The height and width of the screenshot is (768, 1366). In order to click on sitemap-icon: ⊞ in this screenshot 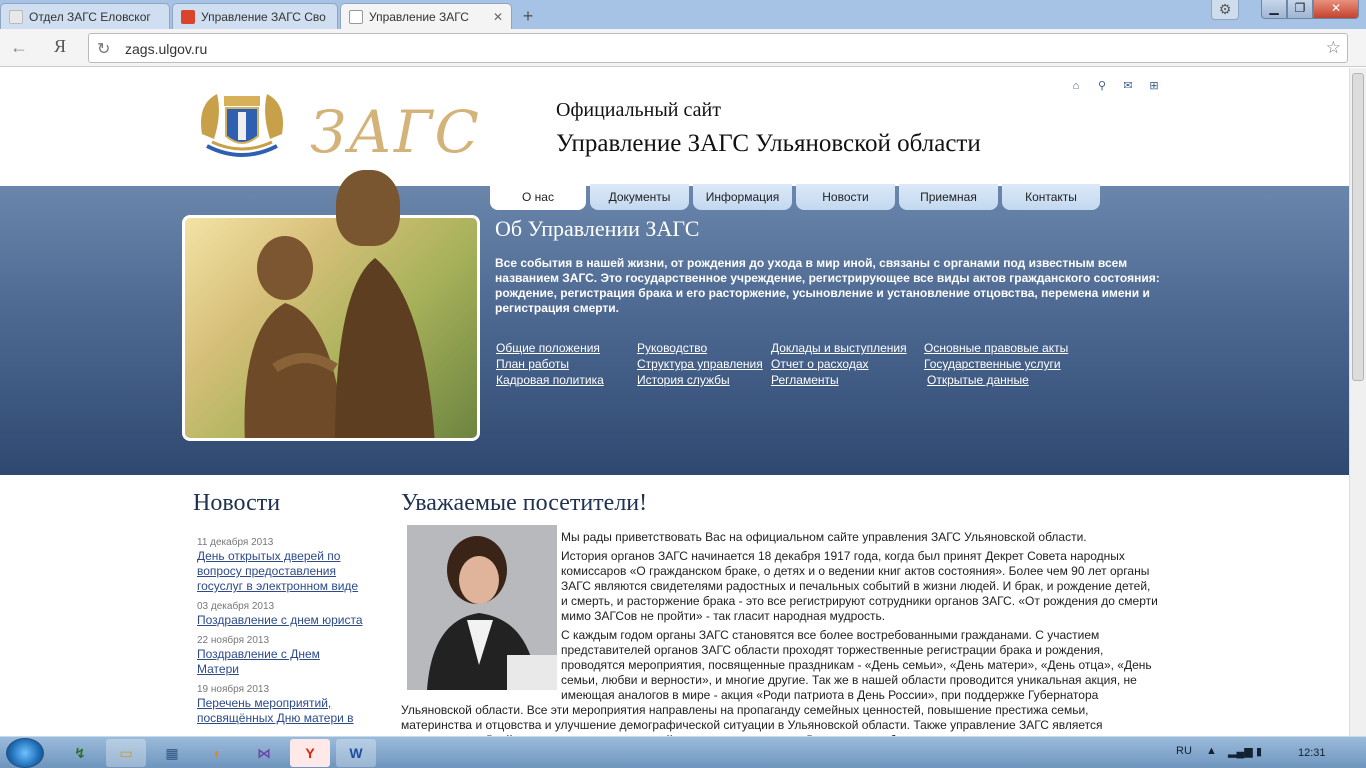, I will do `click(1154, 86)`.